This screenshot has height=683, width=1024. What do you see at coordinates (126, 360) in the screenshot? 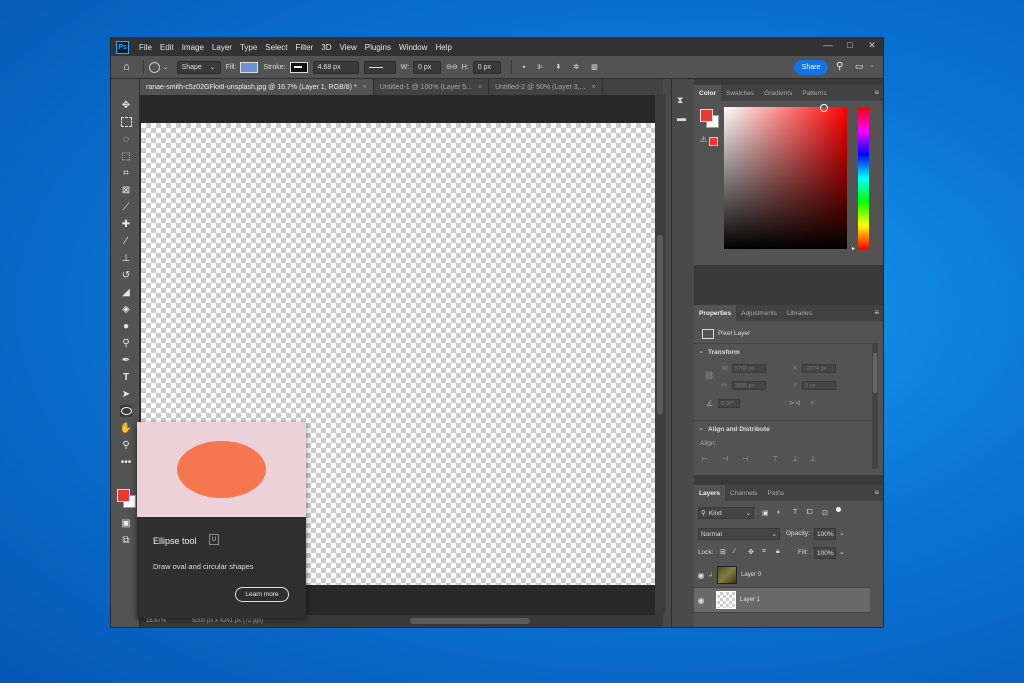
I see `pen-tool-icon: ✒` at bounding box center [126, 360].